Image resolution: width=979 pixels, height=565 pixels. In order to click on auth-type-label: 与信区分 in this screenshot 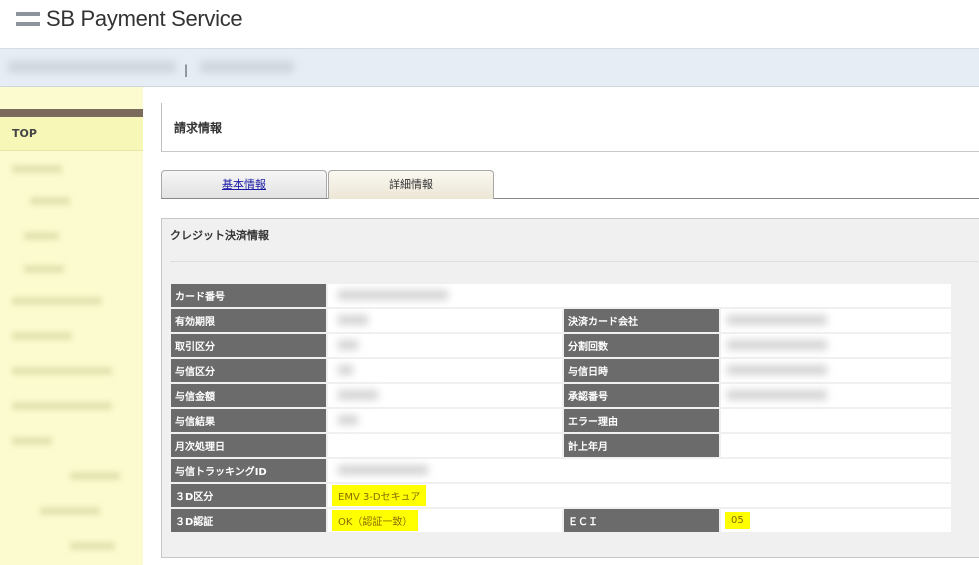, I will do `click(248, 370)`.